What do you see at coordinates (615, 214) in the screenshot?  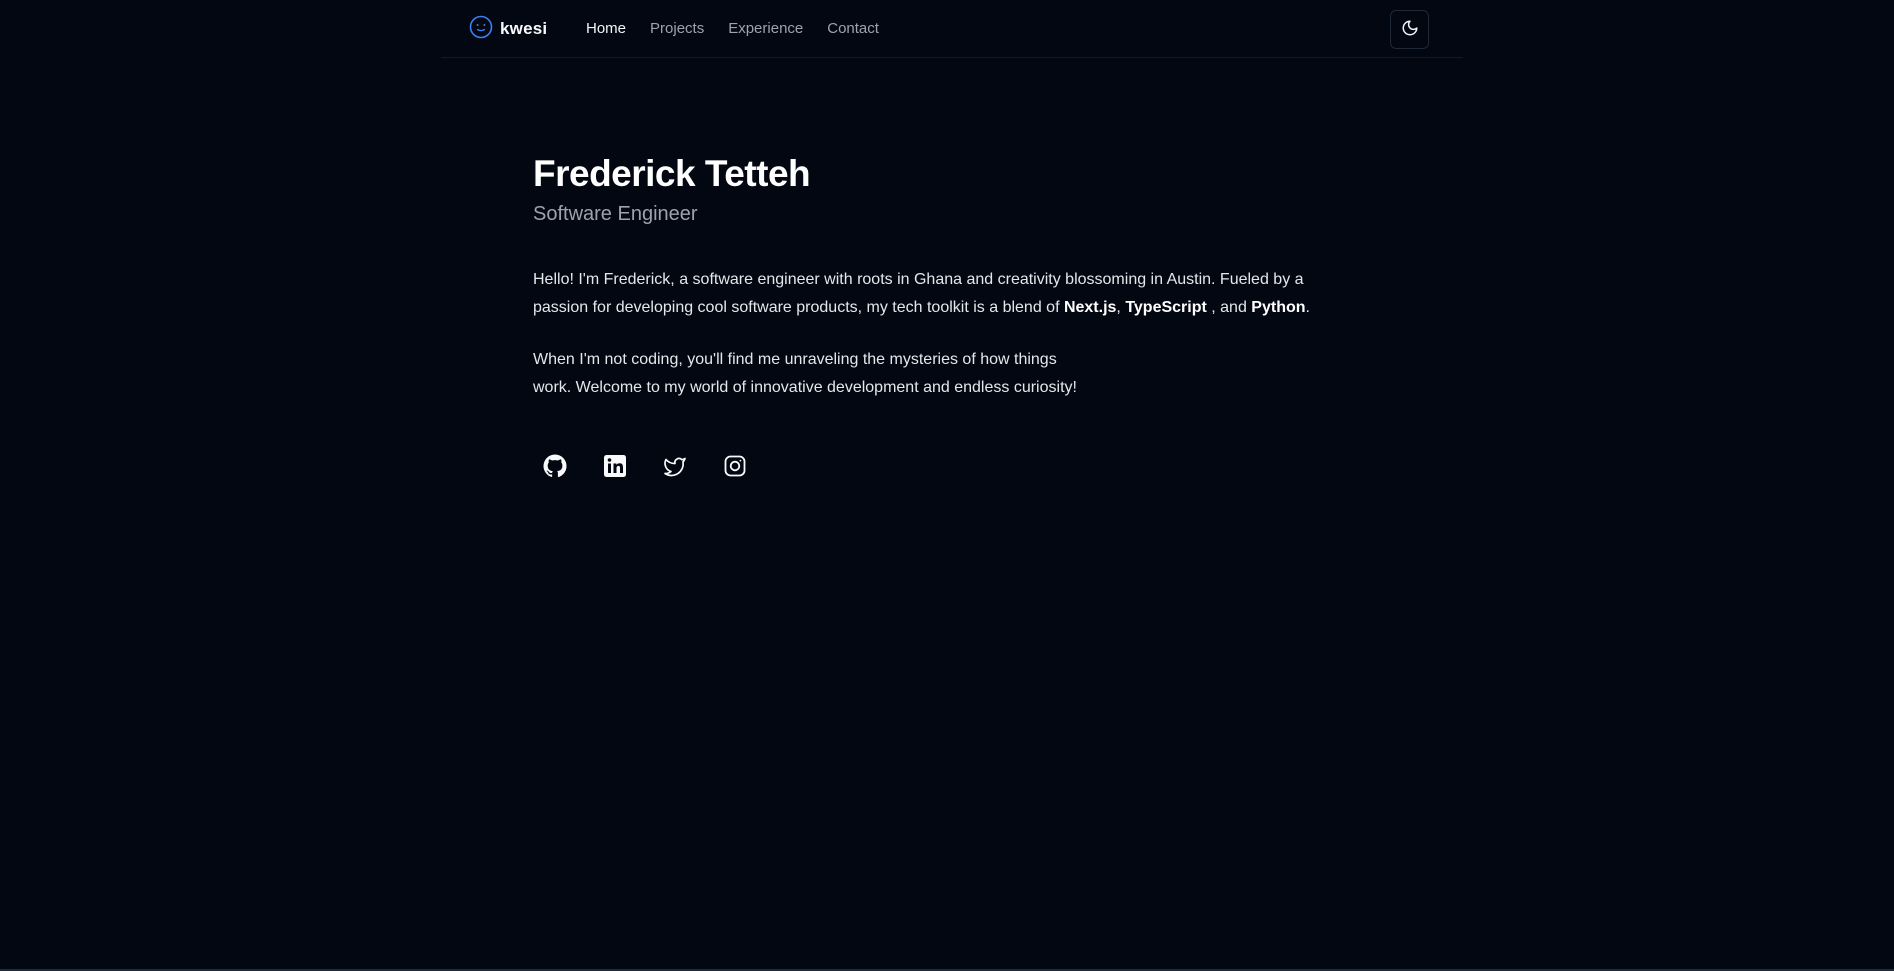 I see `job-title: Software Engineer` at bounding box center [615, 214].